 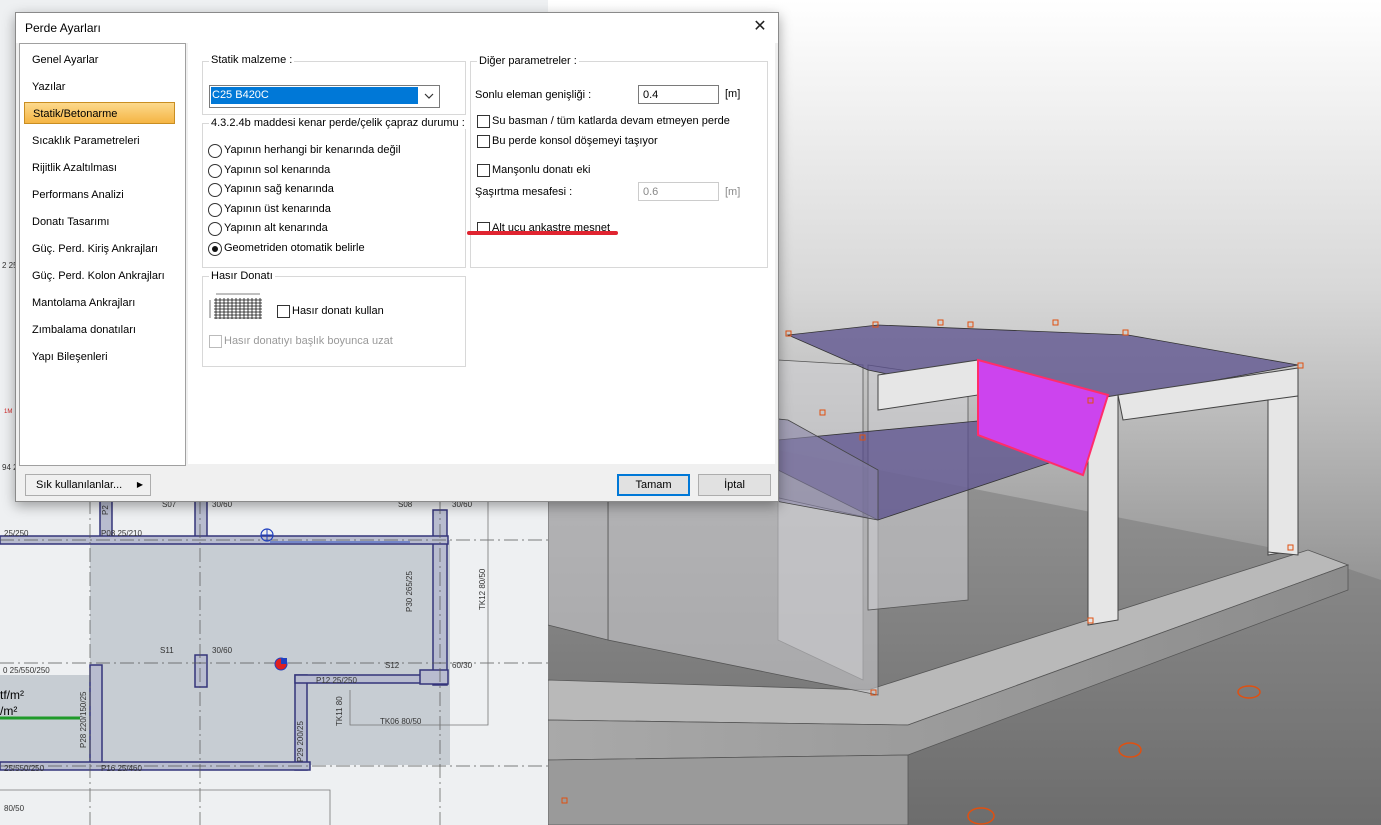 What do you see at coordinates (678, 191) in the screenshot?
I see `stagger-input: 0.6` at bounding box center [678, 191].